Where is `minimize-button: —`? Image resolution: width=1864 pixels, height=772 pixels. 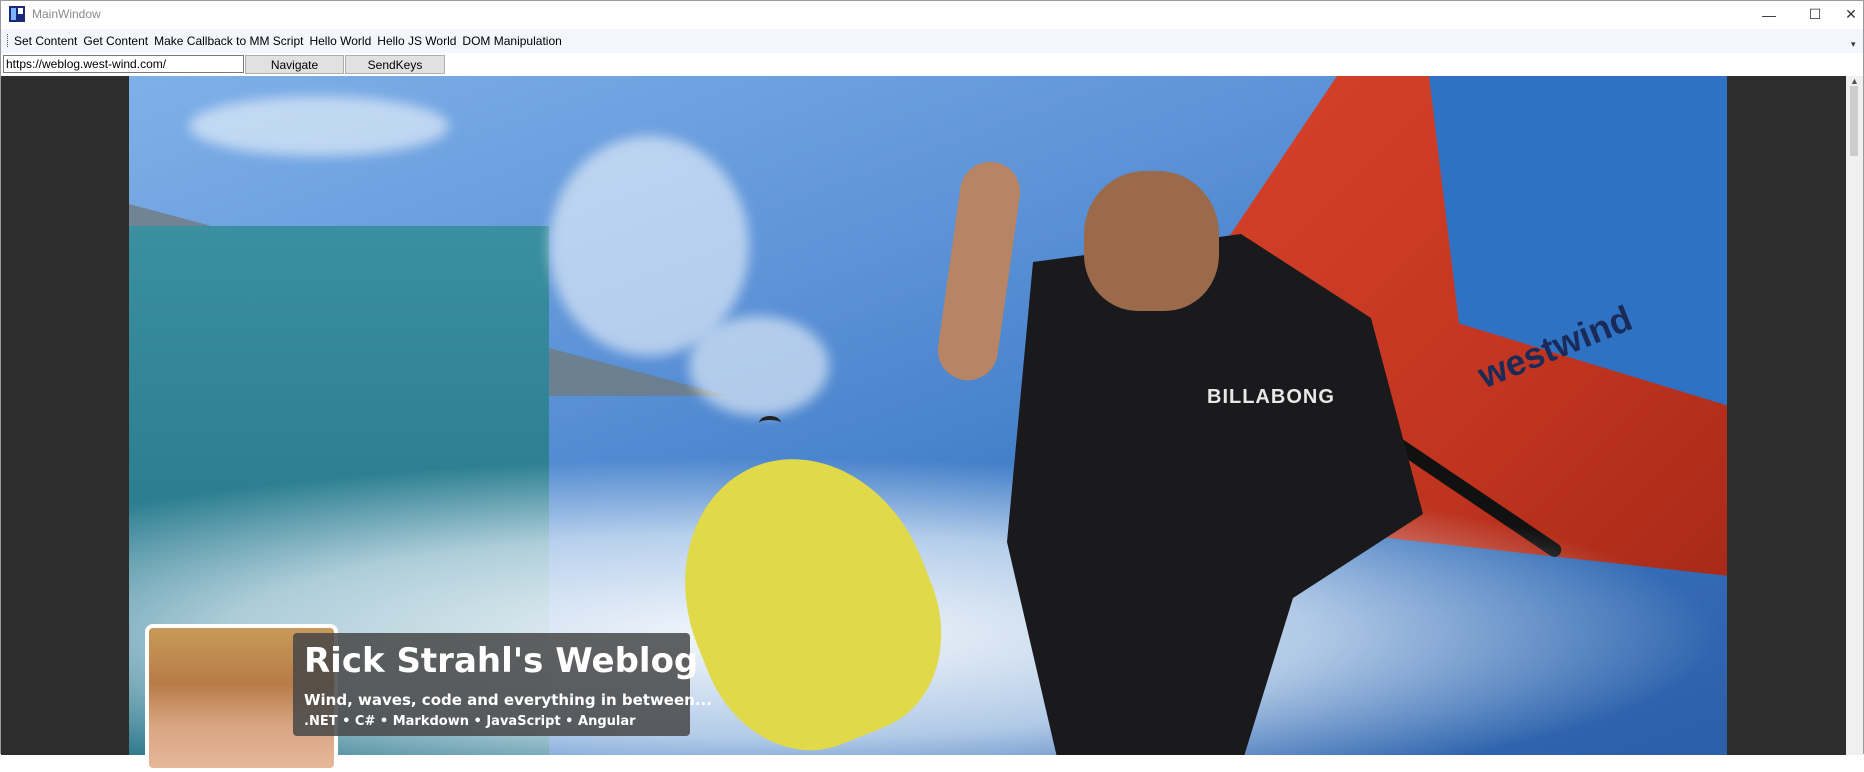
minimize-button: — is located at coordinates (1769, 14).